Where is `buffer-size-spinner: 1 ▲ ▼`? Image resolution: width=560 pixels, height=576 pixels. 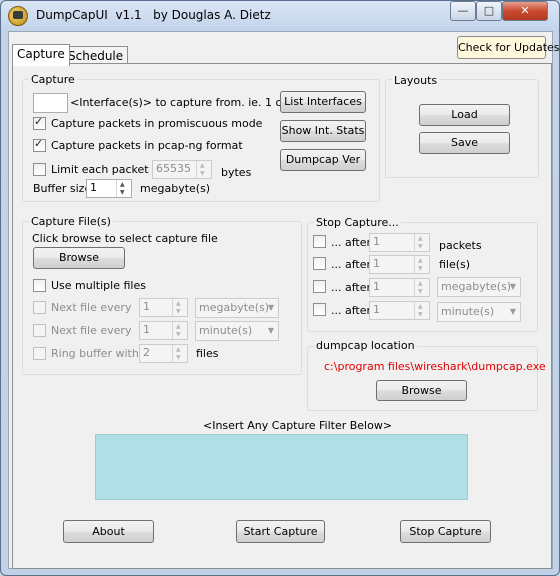
buffer-size-spinner: 1 ▲ ▼ is located at coordinates (109, 188).